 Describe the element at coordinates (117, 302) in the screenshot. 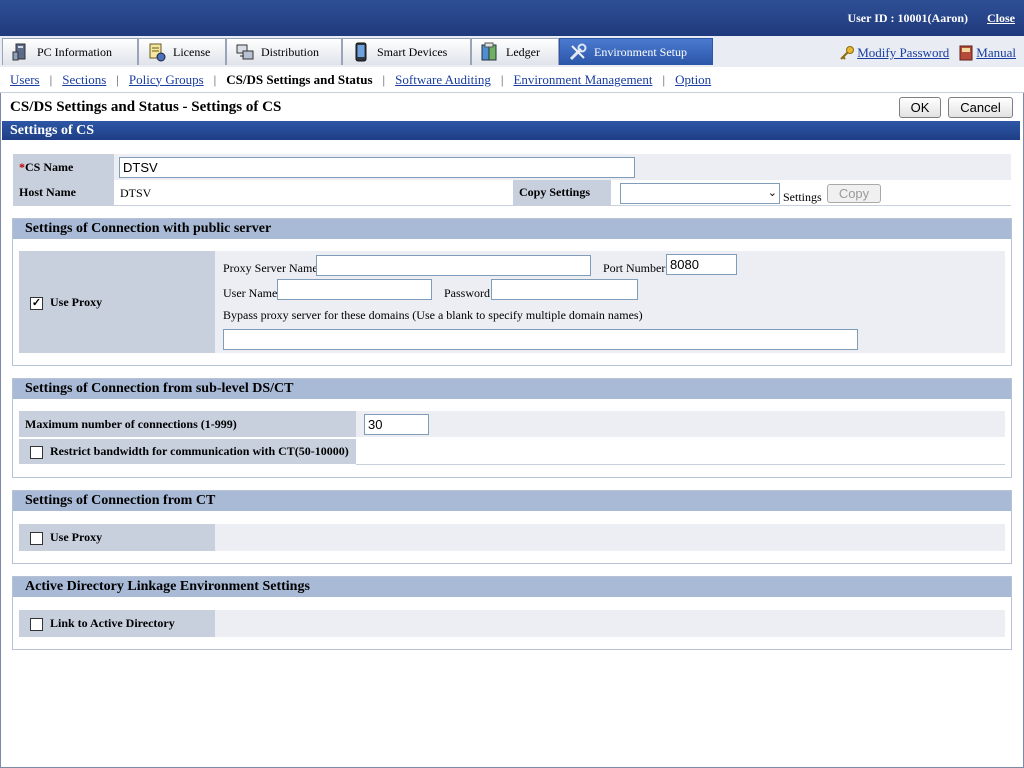

I see `use-proxy-label: ✓ Use Proxy` at that location.